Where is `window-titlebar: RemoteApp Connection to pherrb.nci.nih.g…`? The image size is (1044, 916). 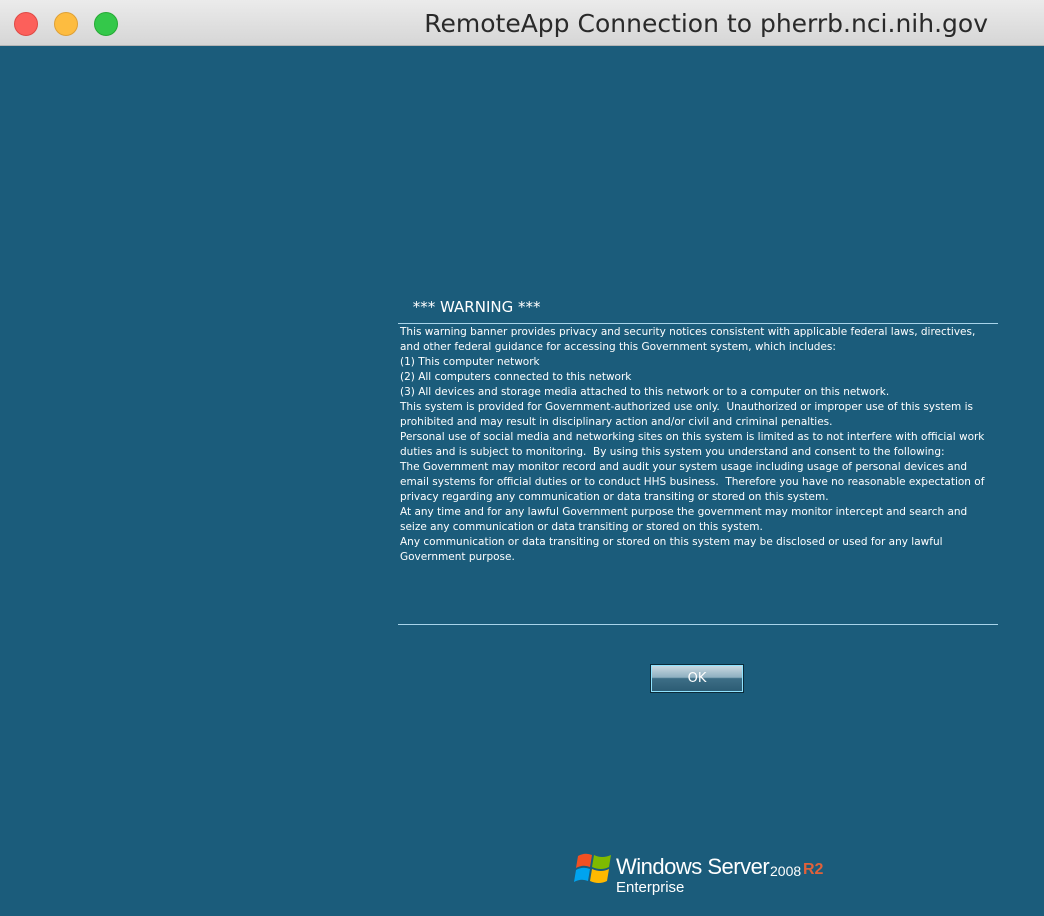 window-titlebar: RemoteApp Connection to pherrb.nci.nih.g… is located at coordinates (522, 23).